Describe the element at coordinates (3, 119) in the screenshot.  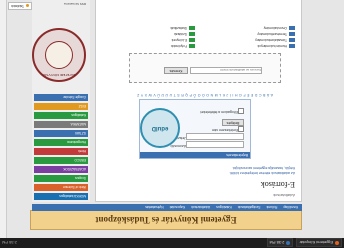
I see `scrollbar` at that location.